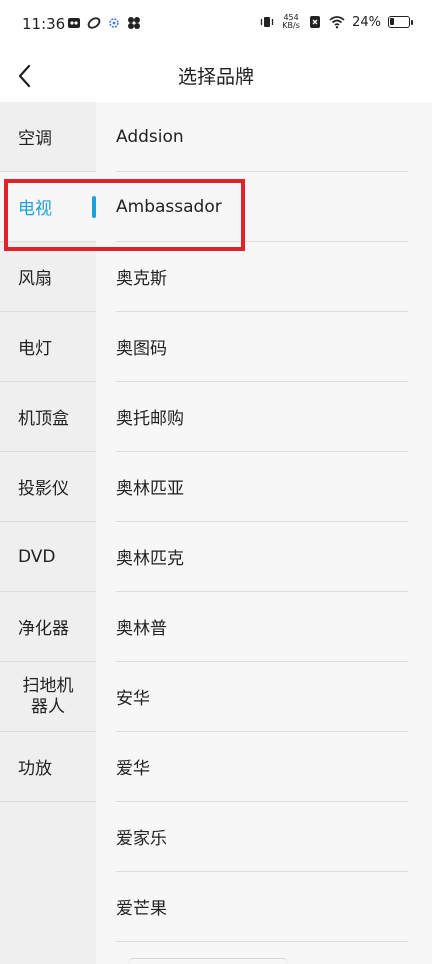  Describe the element at coordinates (35, 349) in the screenshot. I see `category-label: 电灯` at that location.